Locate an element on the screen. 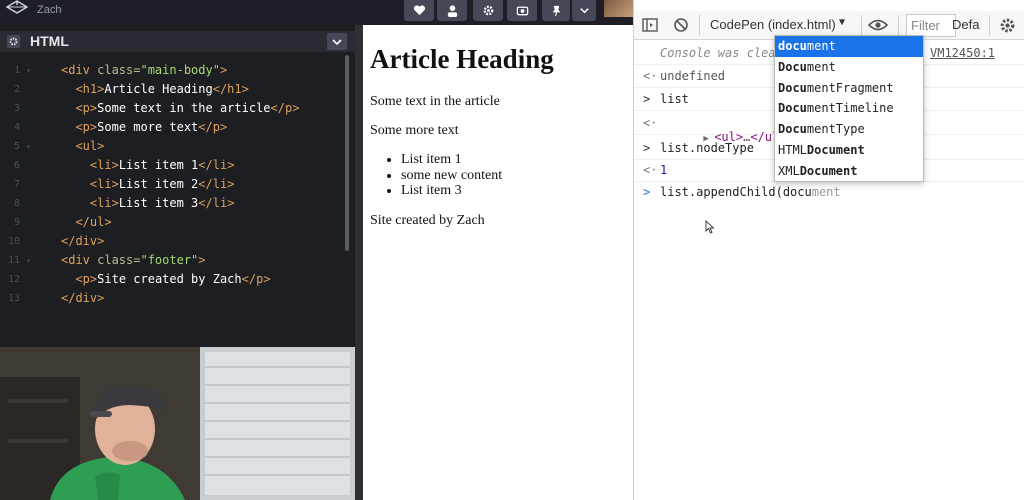 The height and width of the screenshot is (500, 1024). line-number: 12 is located at coordinates (13, 279).